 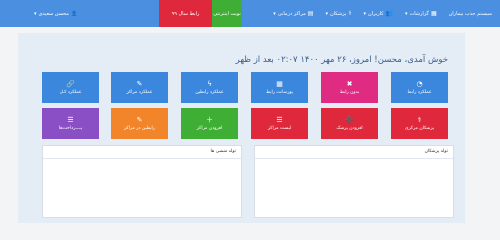 I want to click on tile-label: بدون رابط, so click(x=349, y=92).